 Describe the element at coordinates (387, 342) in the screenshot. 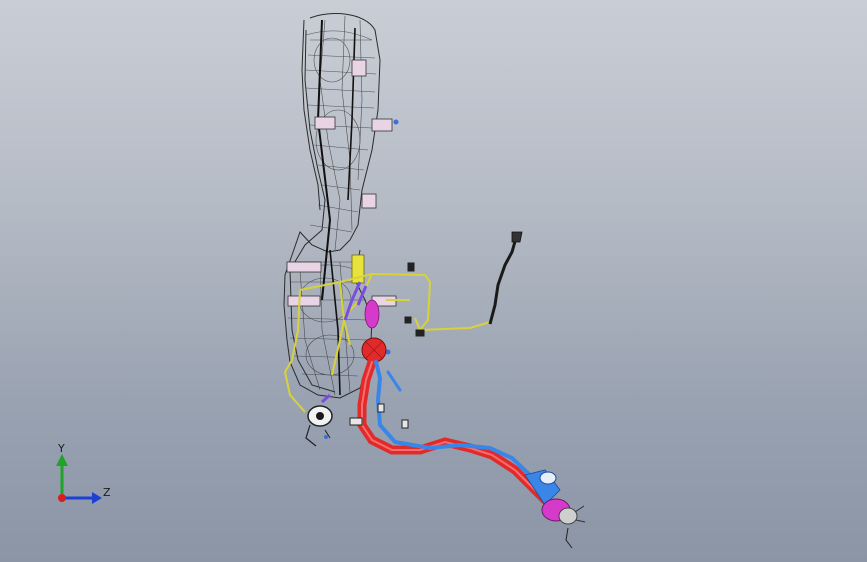

I see `wiring-harness` at that location.